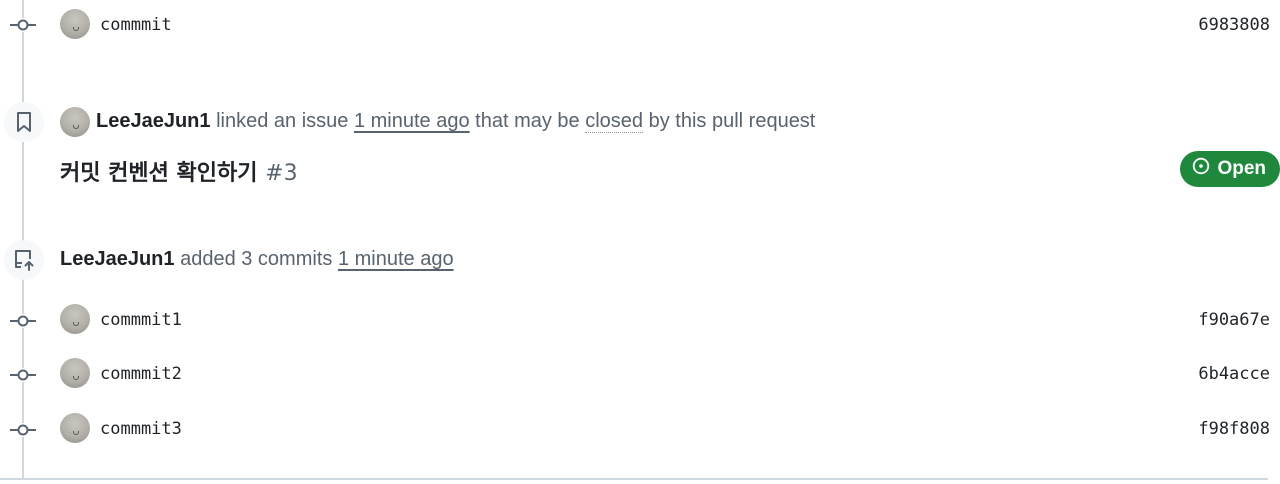 This screenshot has height=484, width=1280. I want to click on issue-title-link: 커밋 컨벤션 확인하기 #3, so click(179, 171).